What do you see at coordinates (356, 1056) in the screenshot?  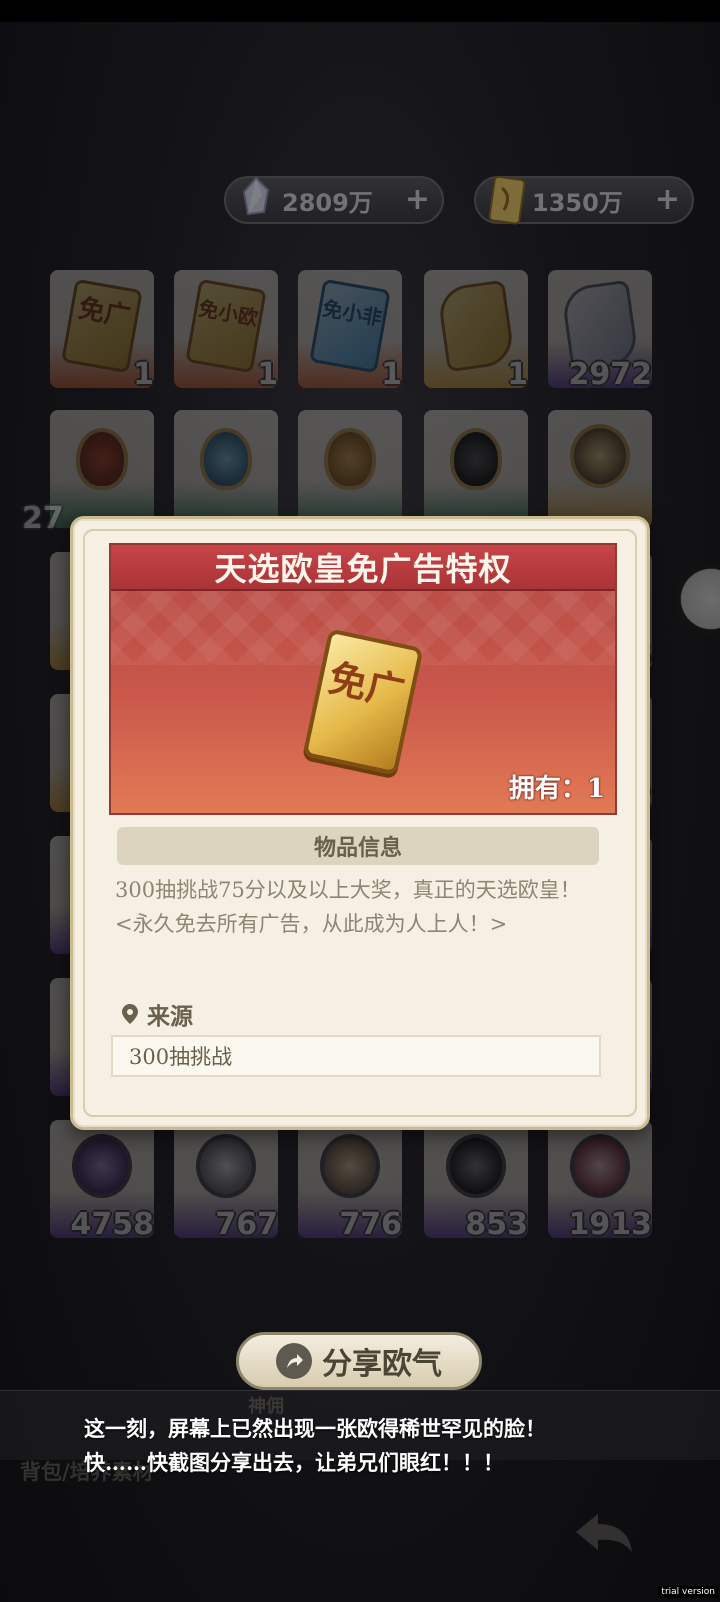 I see `source-entry: 300抽挑战` at bounding box center [356, 1056].